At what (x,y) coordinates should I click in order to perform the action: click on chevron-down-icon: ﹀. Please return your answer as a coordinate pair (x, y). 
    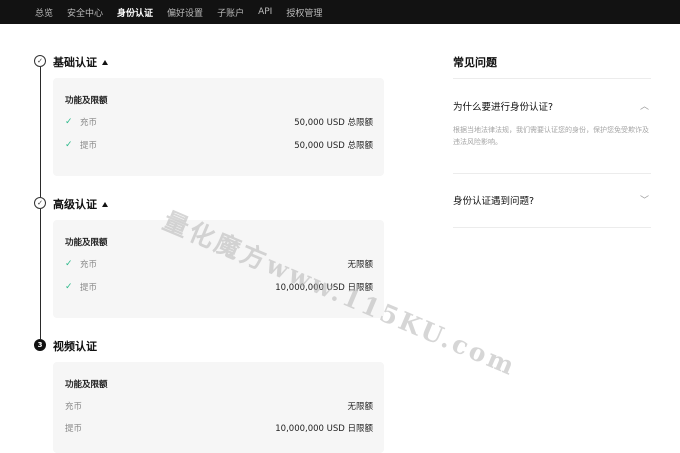
    Looking at the image, I should click on (644, 199).